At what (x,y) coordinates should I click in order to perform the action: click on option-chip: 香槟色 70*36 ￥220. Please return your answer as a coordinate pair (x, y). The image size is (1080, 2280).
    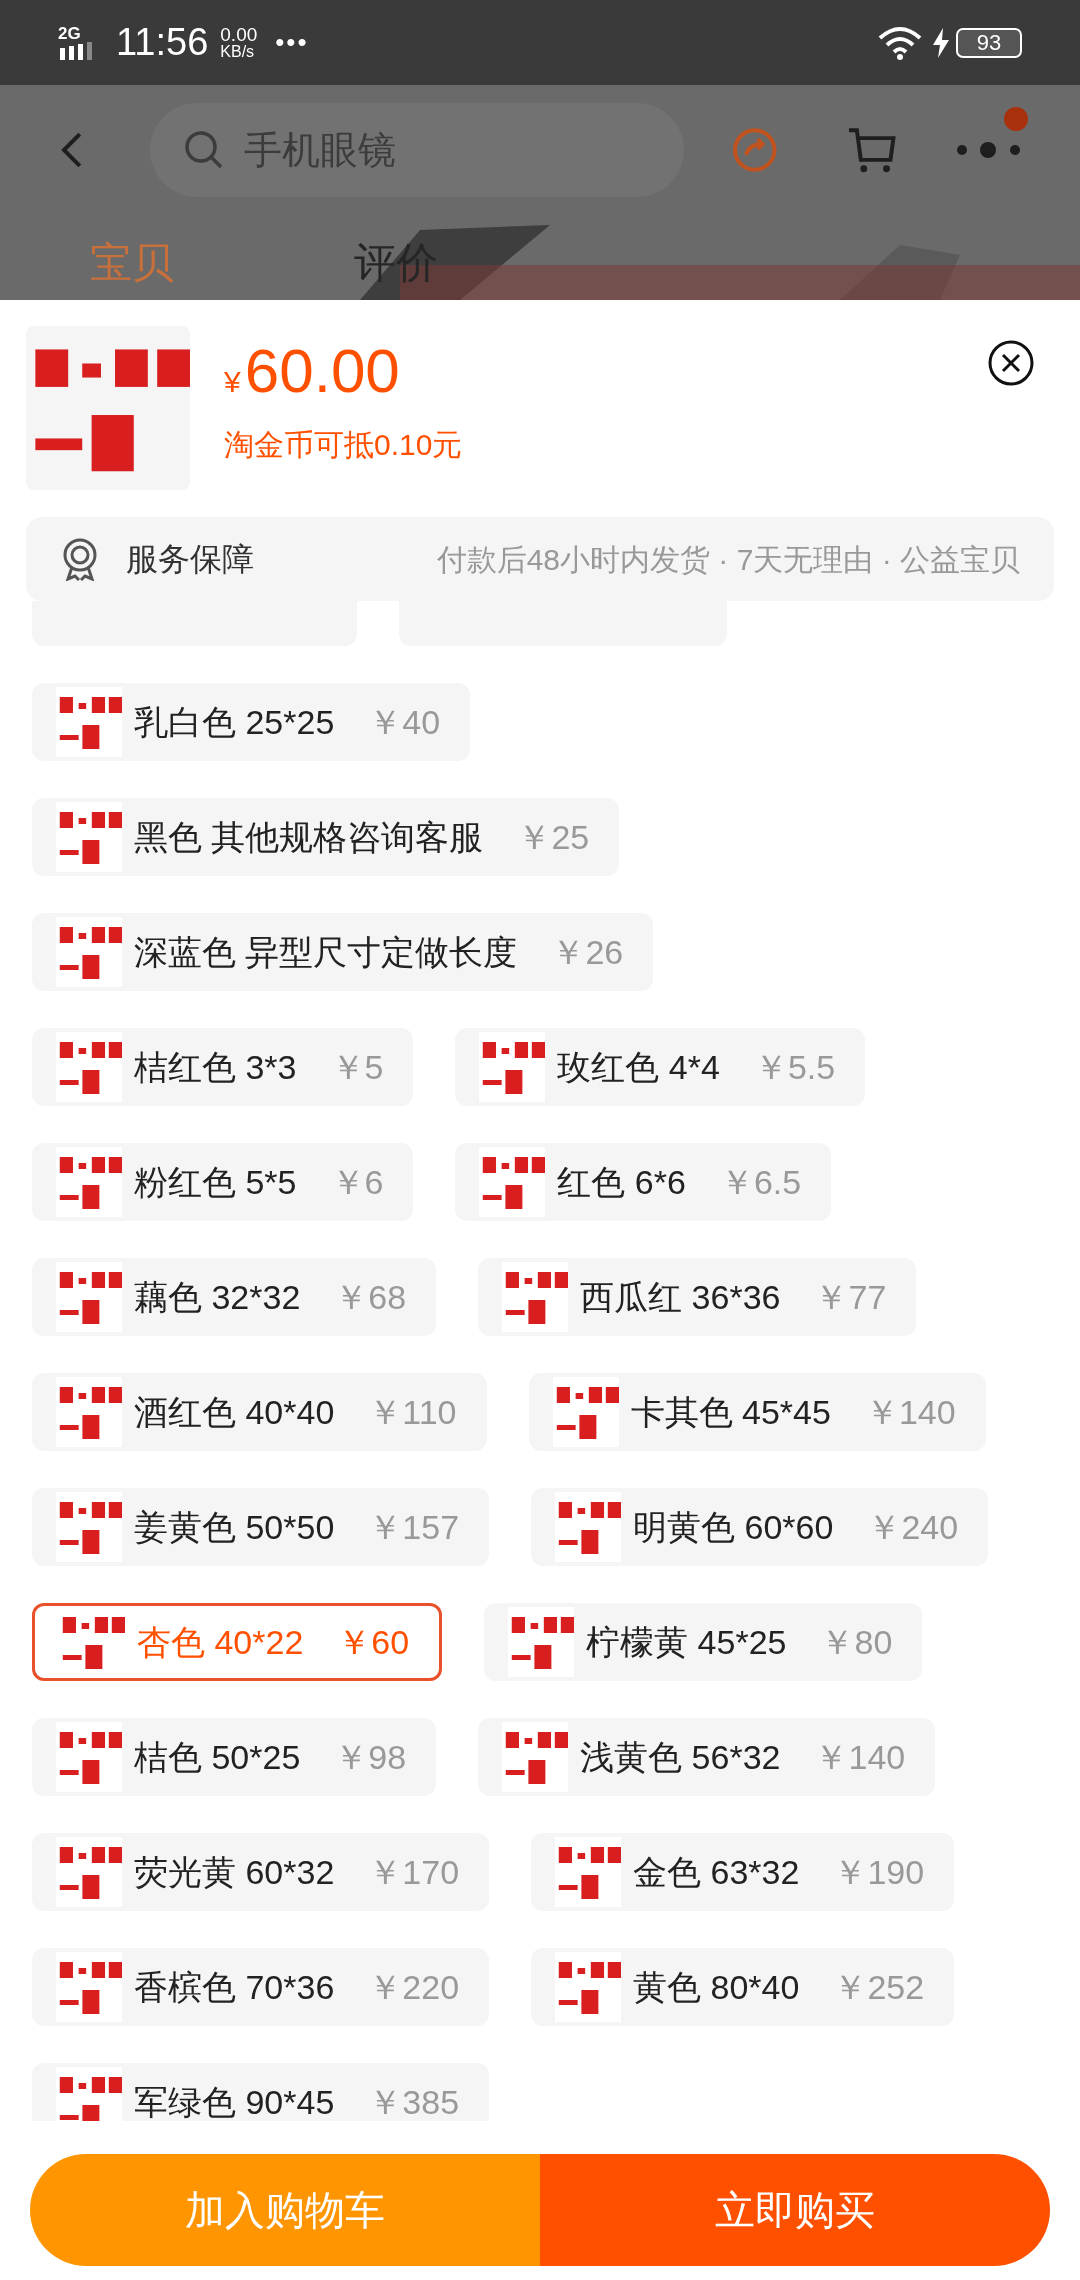
    Looking at the image, I should click on (261, 1987).